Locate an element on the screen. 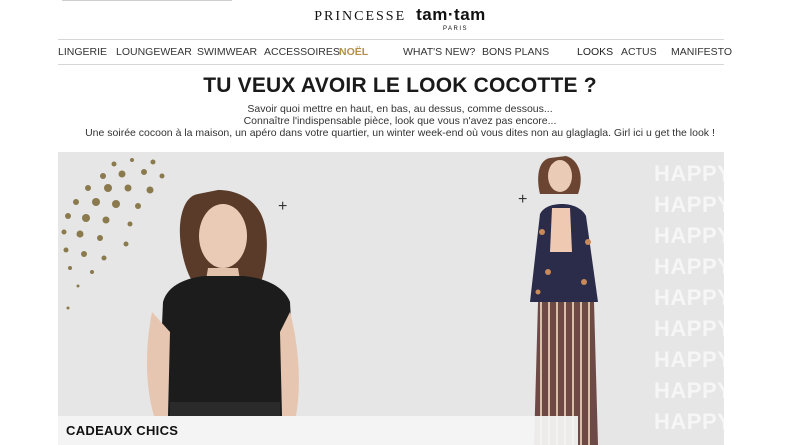  nav-item-looks: LOOKS is located at coordinates (595, 52).